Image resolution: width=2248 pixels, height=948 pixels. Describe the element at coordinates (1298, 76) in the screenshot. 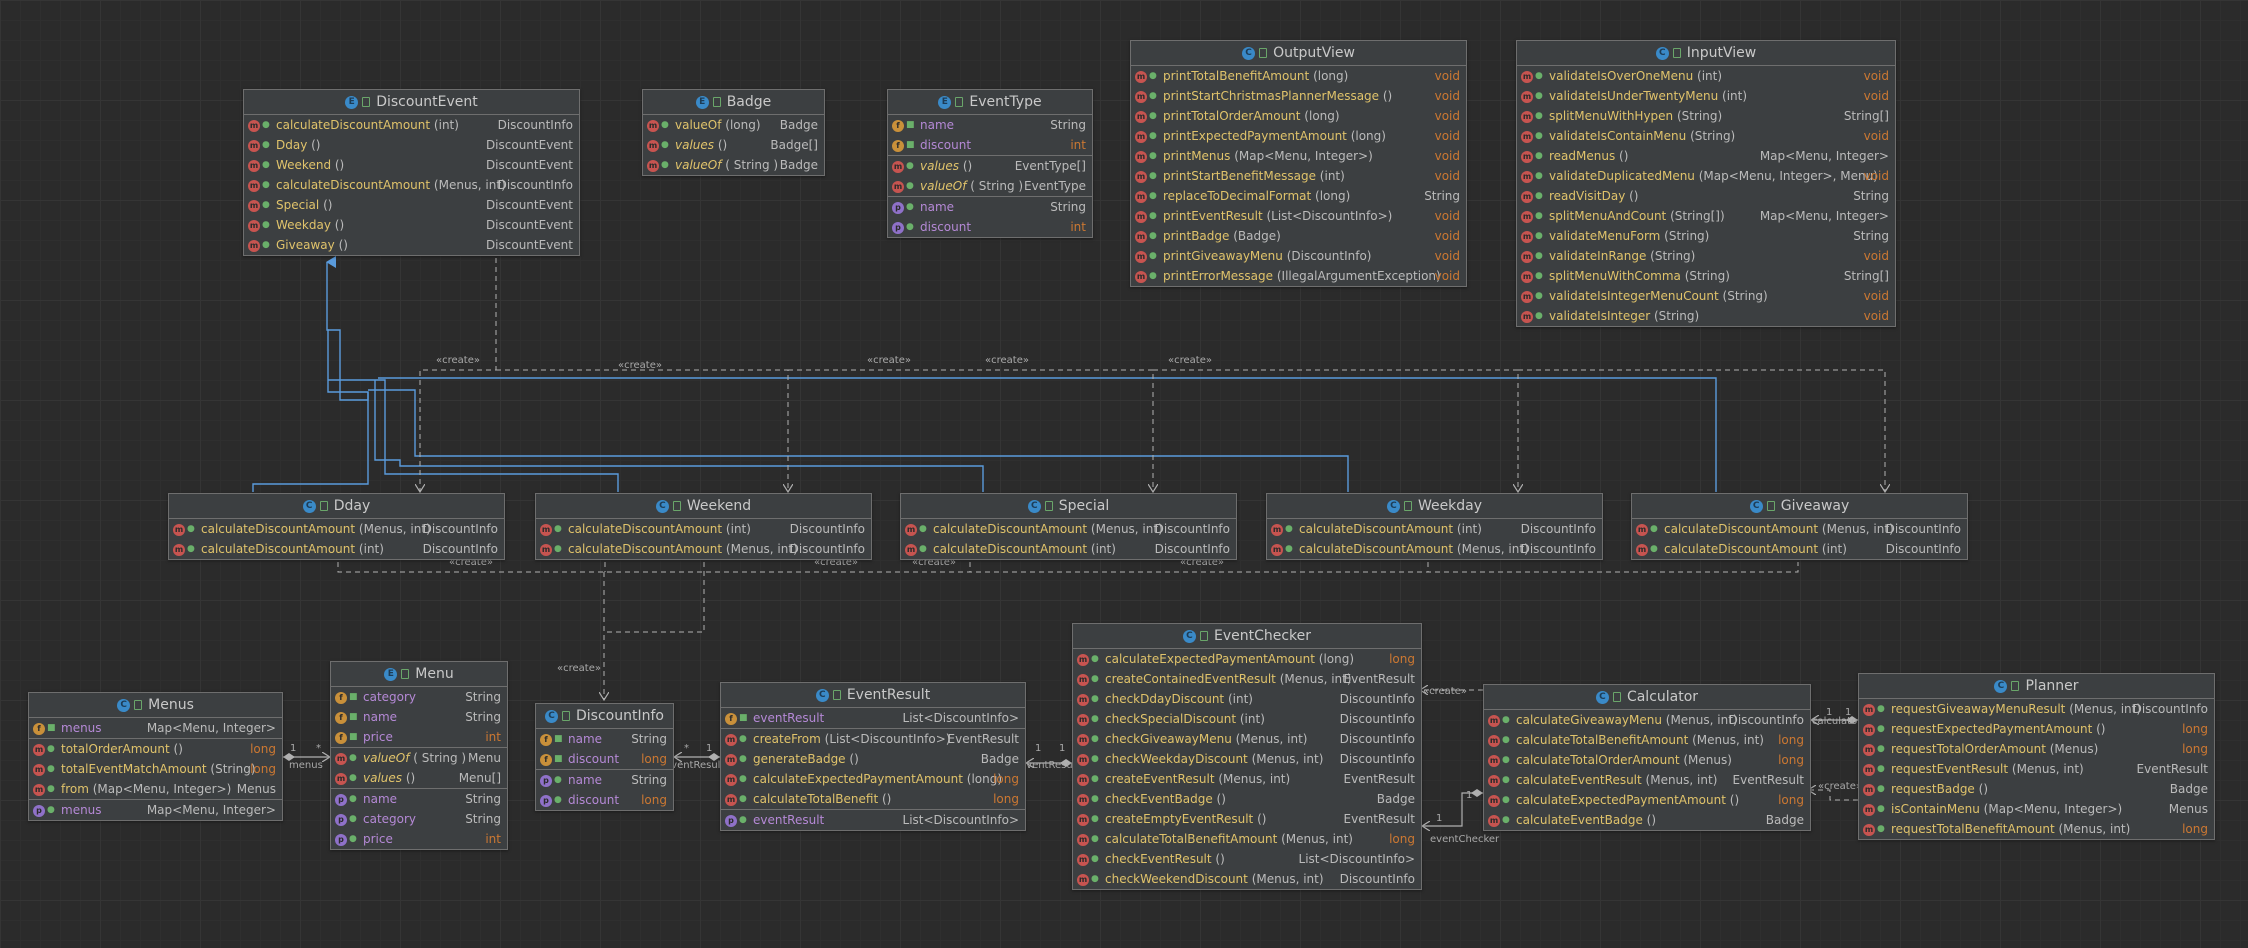

I see `member-method: m ● printTotalBenefitAmount (long) void` at that location.